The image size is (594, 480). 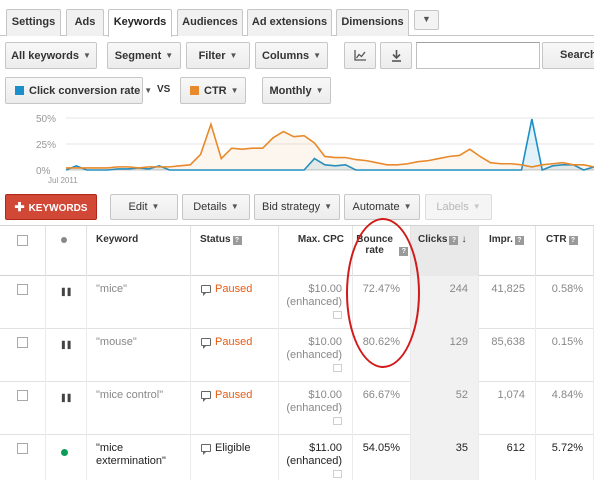 I want to click on header-ctr: CTR?, so click(x=565, y=251).